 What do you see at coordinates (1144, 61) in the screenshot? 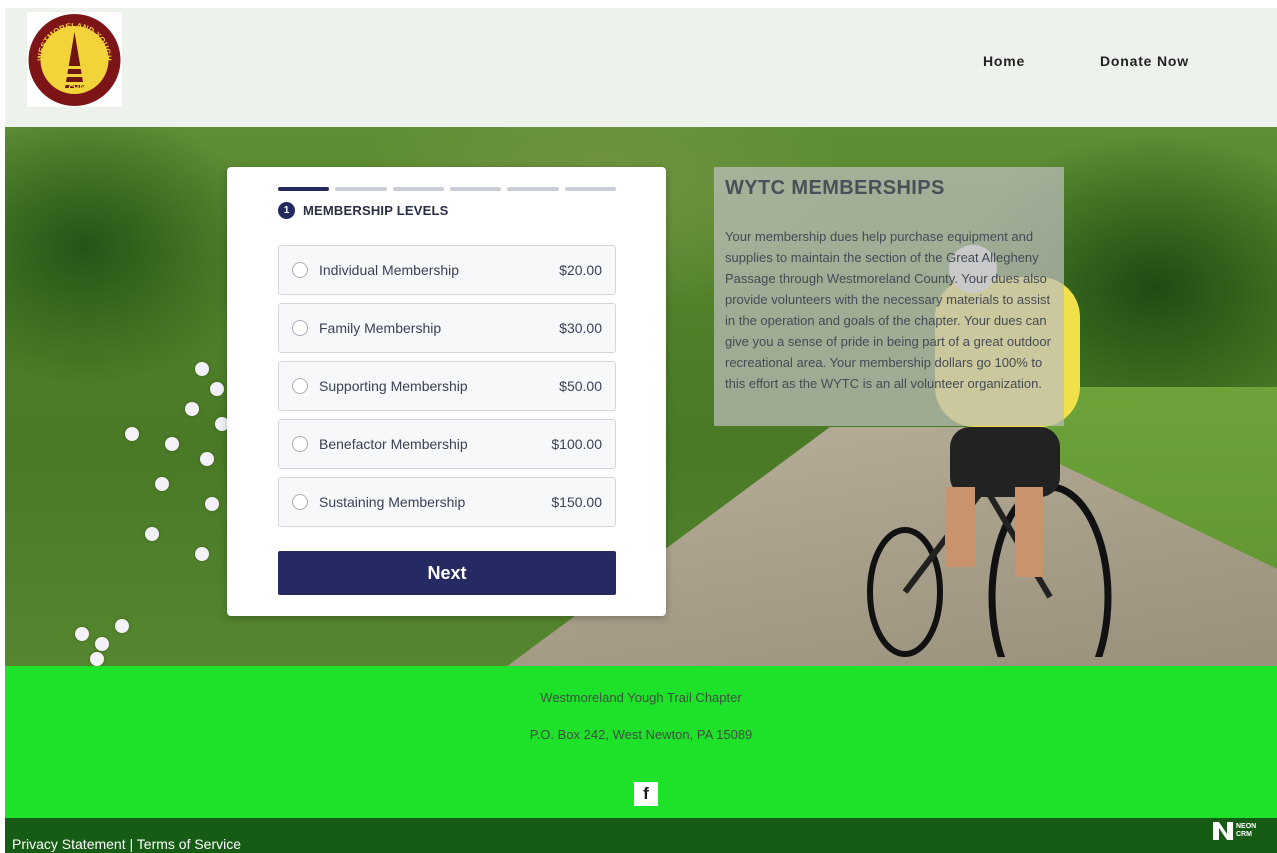
I see `nav-donate-now: Donate Now` at bounding box center [1144, 61].